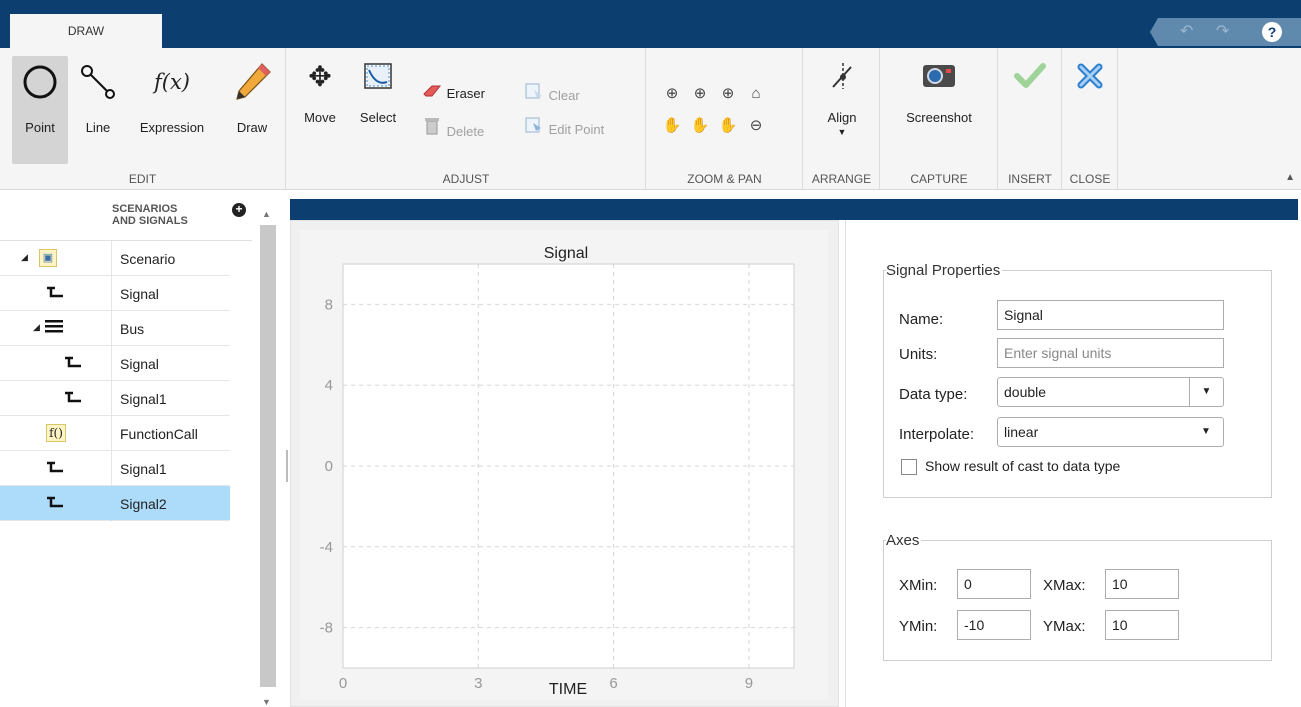 This screenshot has height=707, width=1301. I want to click on screenshot-label: Screenshot, so click(939, 117).